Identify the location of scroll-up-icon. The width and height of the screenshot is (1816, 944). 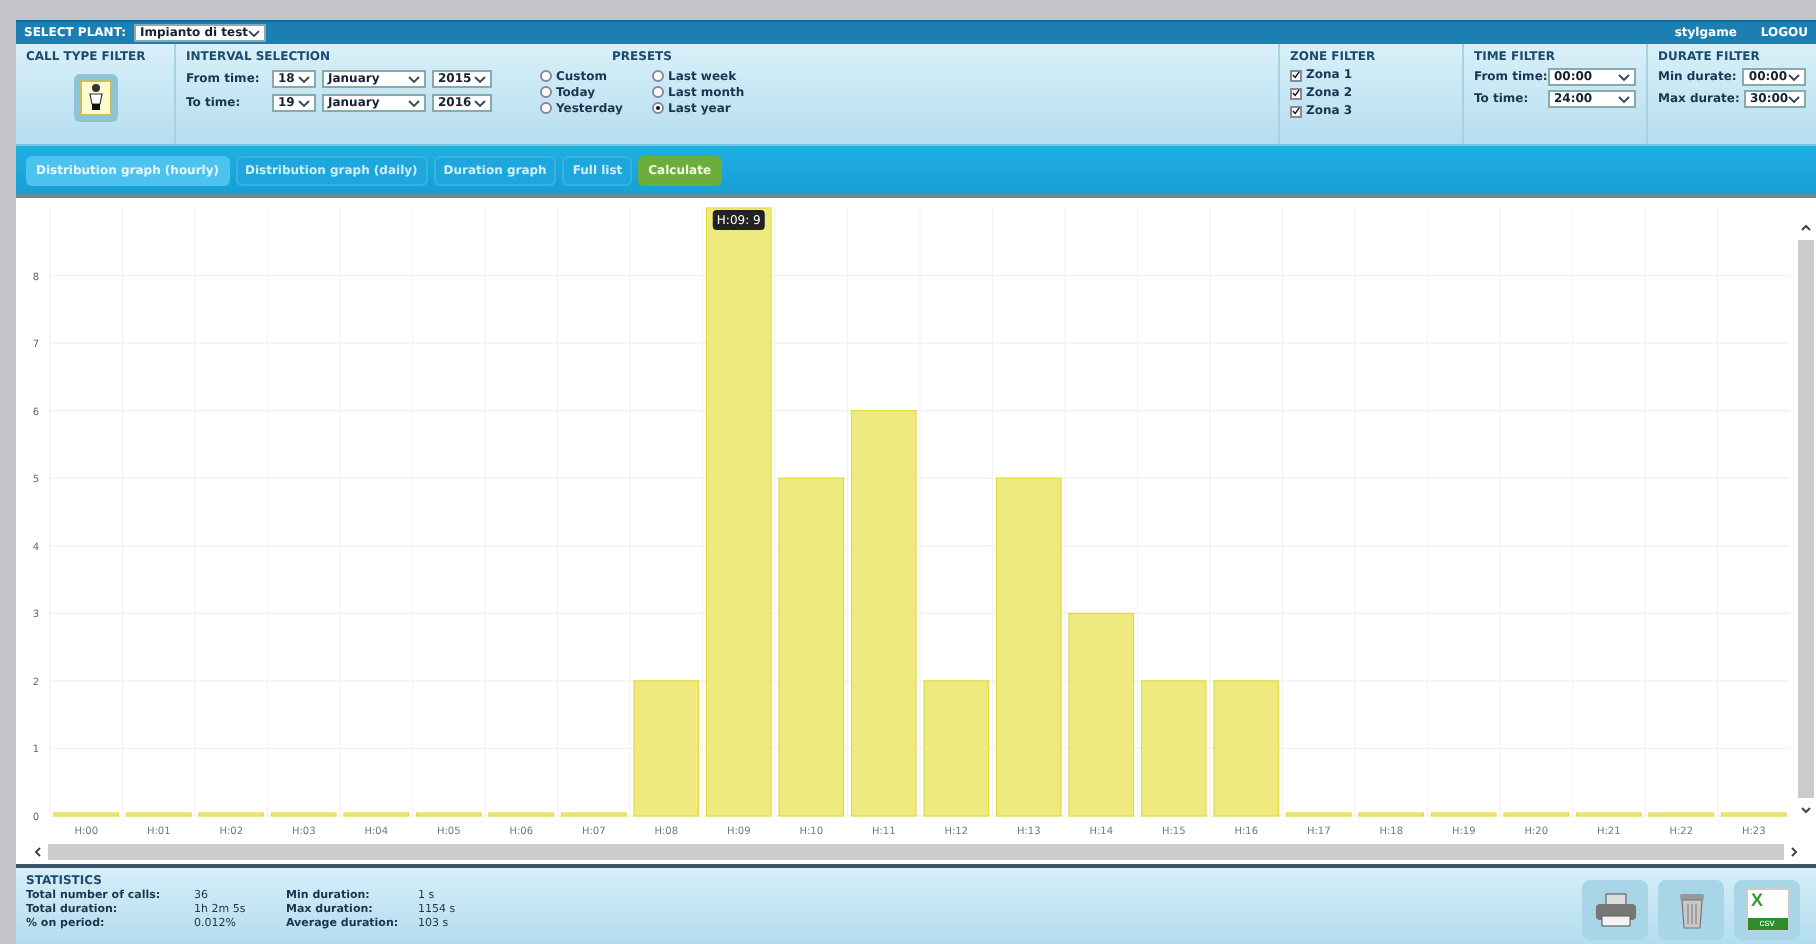
(1806, 228).